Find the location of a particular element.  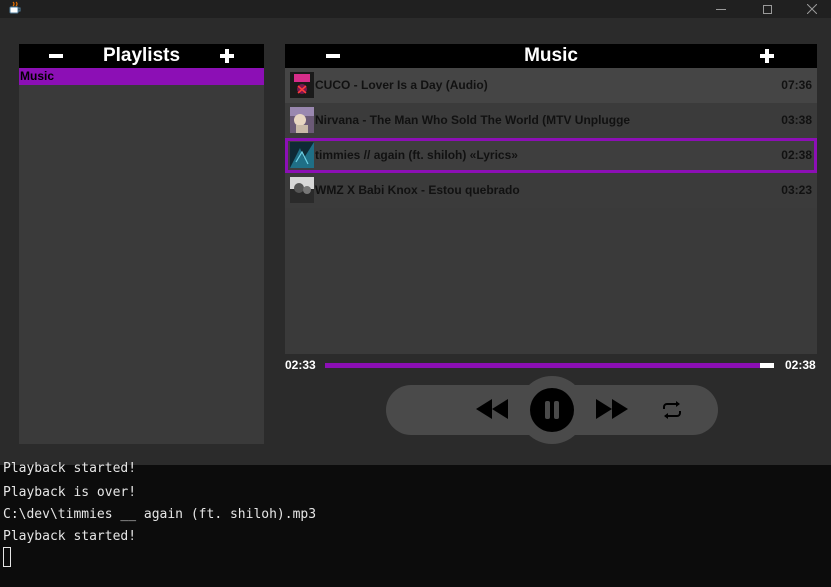

playlists-header: Playlists is located at coordinates (141, 56).